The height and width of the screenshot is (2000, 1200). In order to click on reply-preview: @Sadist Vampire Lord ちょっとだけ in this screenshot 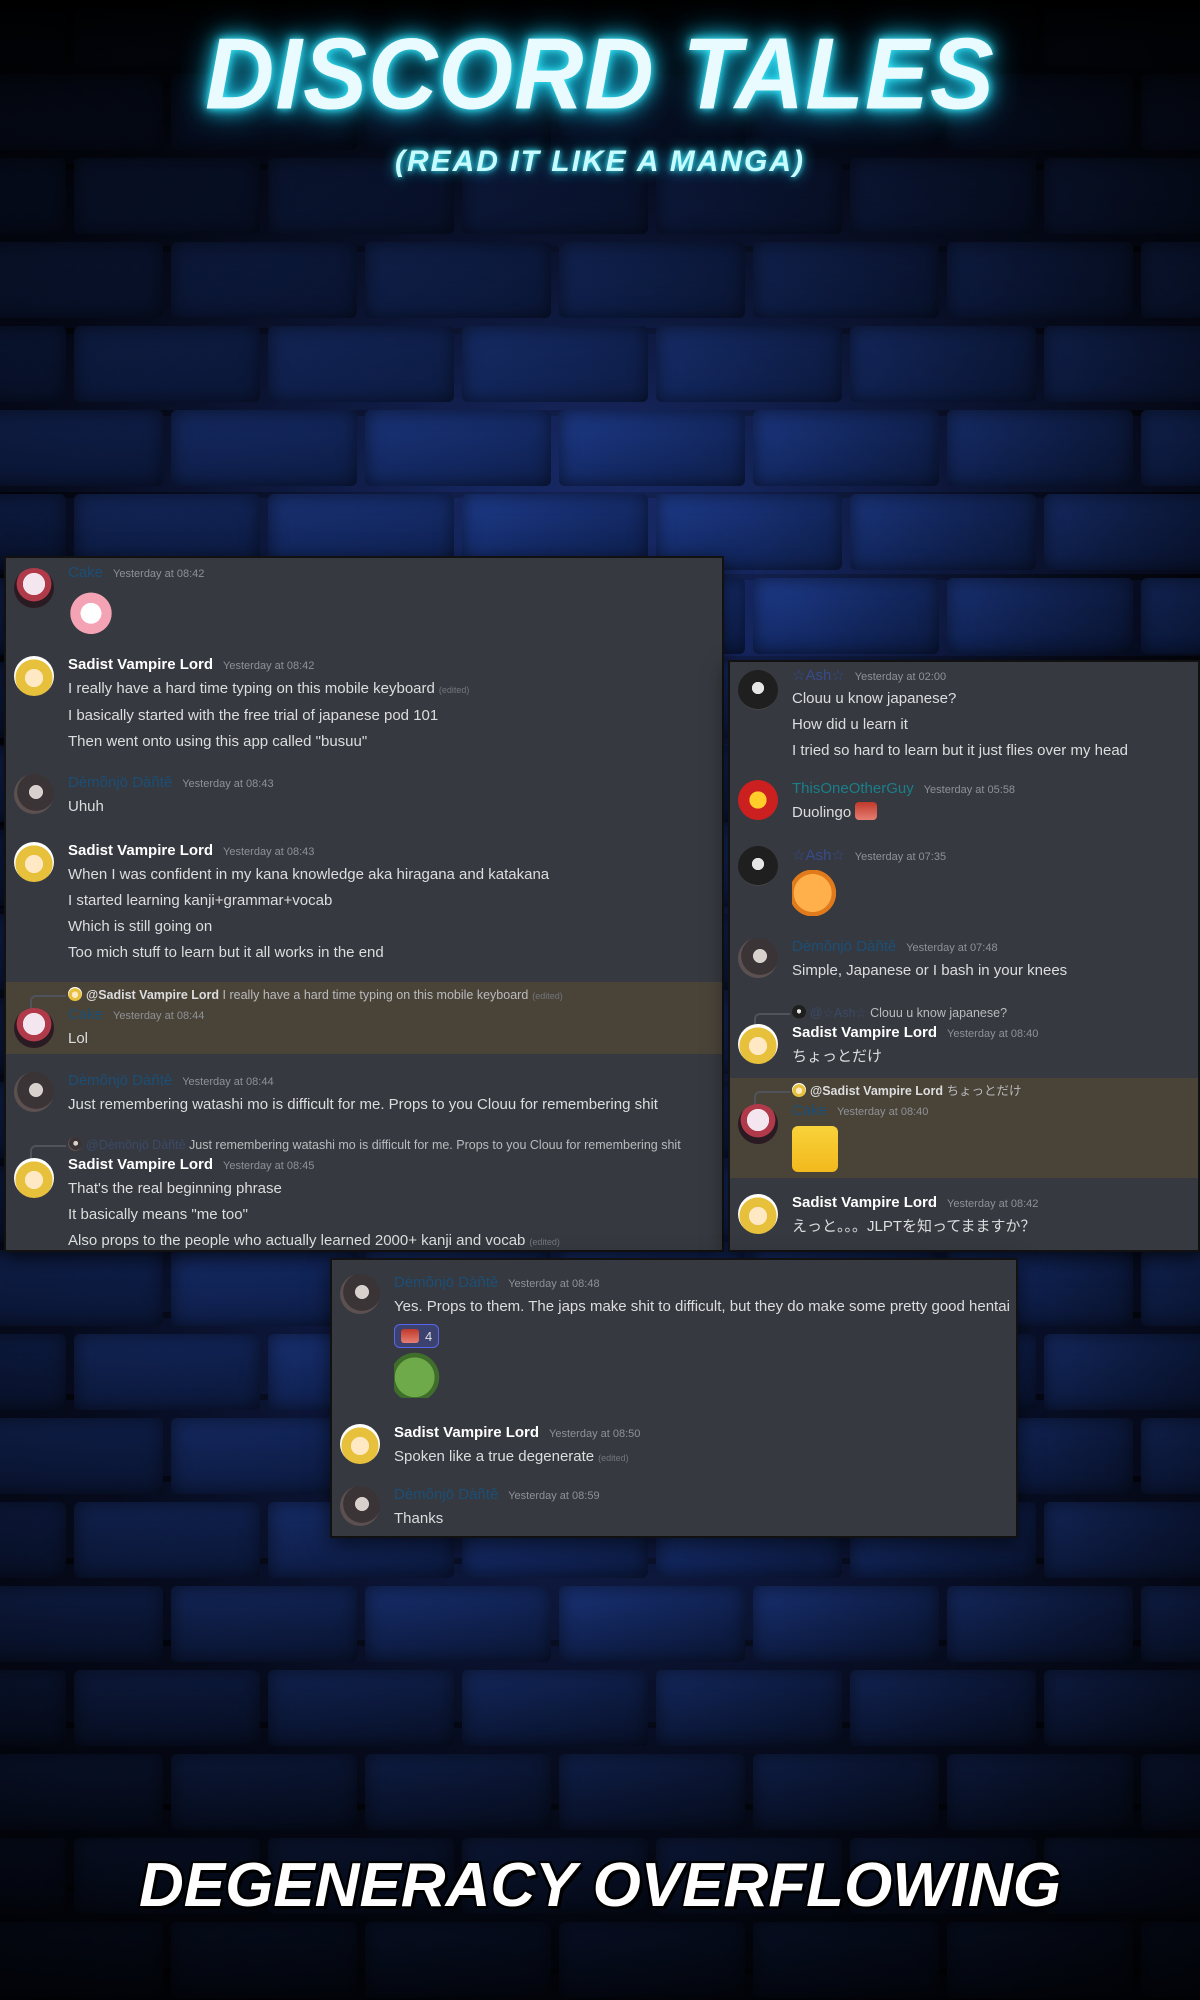, I will do `click(976, 1093)`.